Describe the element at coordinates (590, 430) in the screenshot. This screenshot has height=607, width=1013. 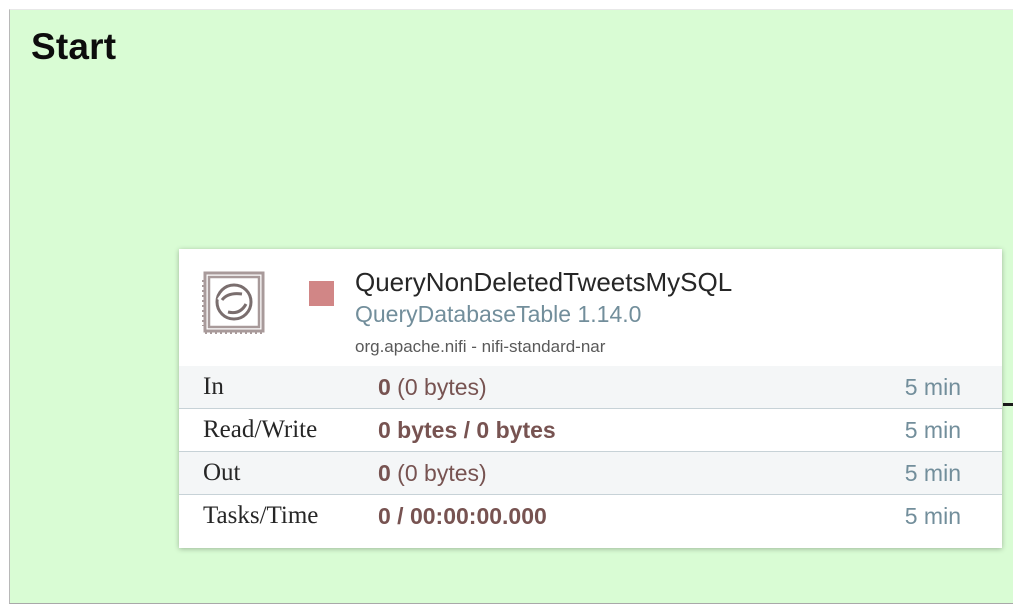
I see `stats-row-read-write: Read/Write 0 bytes / 0 bytes 5 min` at that location.